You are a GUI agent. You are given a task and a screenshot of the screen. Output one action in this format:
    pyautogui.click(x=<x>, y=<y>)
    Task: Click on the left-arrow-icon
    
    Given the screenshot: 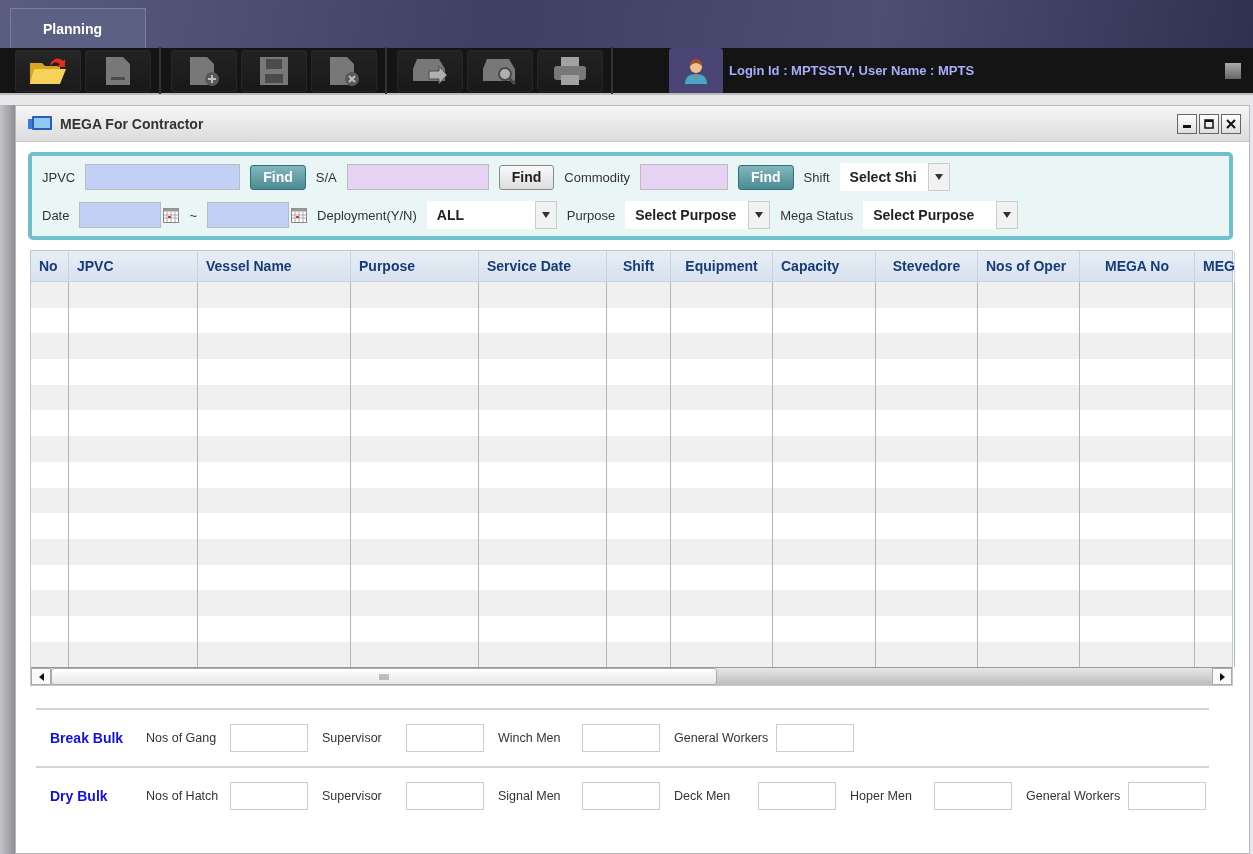 What is the action you would take?
    pyautogui.click(x=41, y=676)
    